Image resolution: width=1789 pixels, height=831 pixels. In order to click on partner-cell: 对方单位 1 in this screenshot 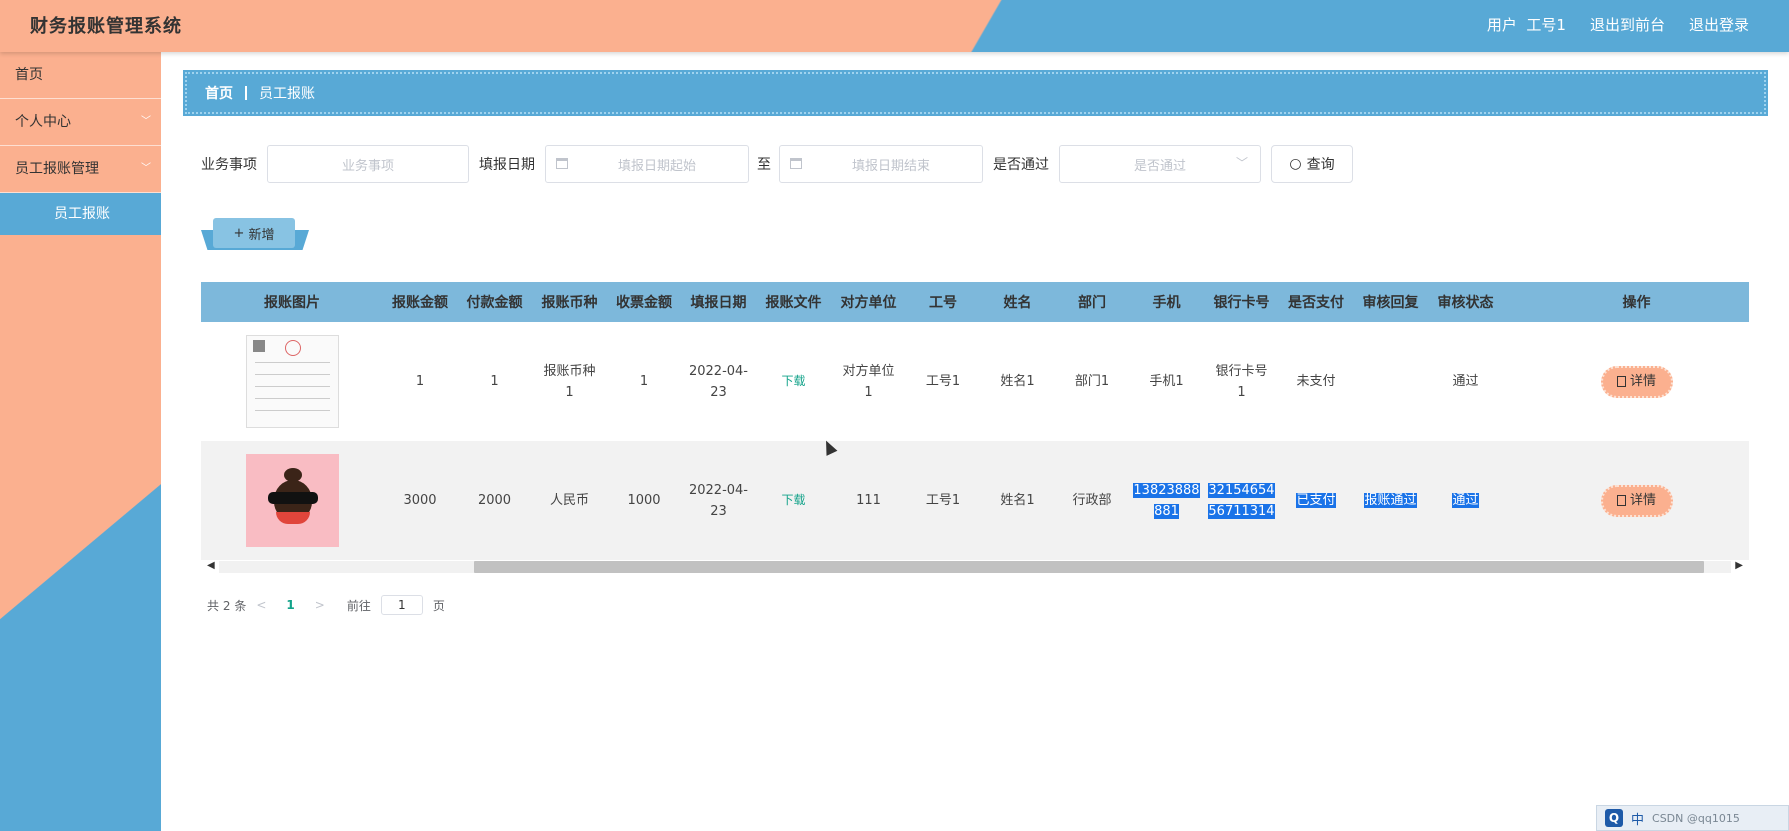, I will do `click(868, 381)`.